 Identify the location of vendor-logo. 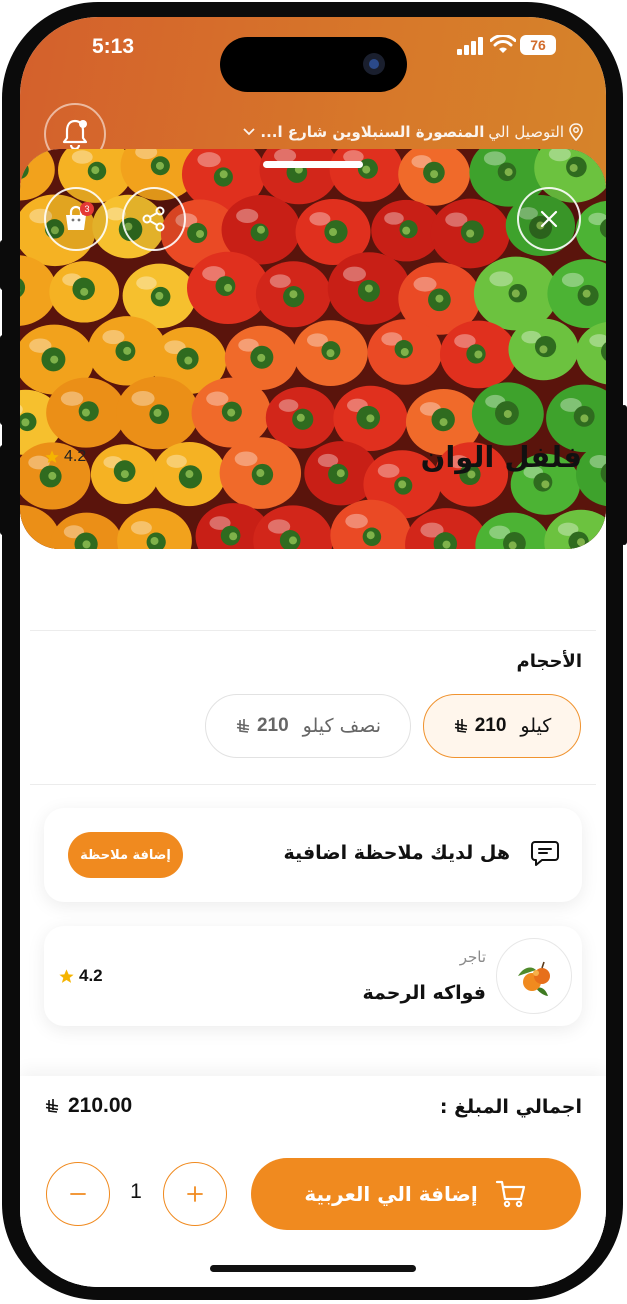
(534, 976).